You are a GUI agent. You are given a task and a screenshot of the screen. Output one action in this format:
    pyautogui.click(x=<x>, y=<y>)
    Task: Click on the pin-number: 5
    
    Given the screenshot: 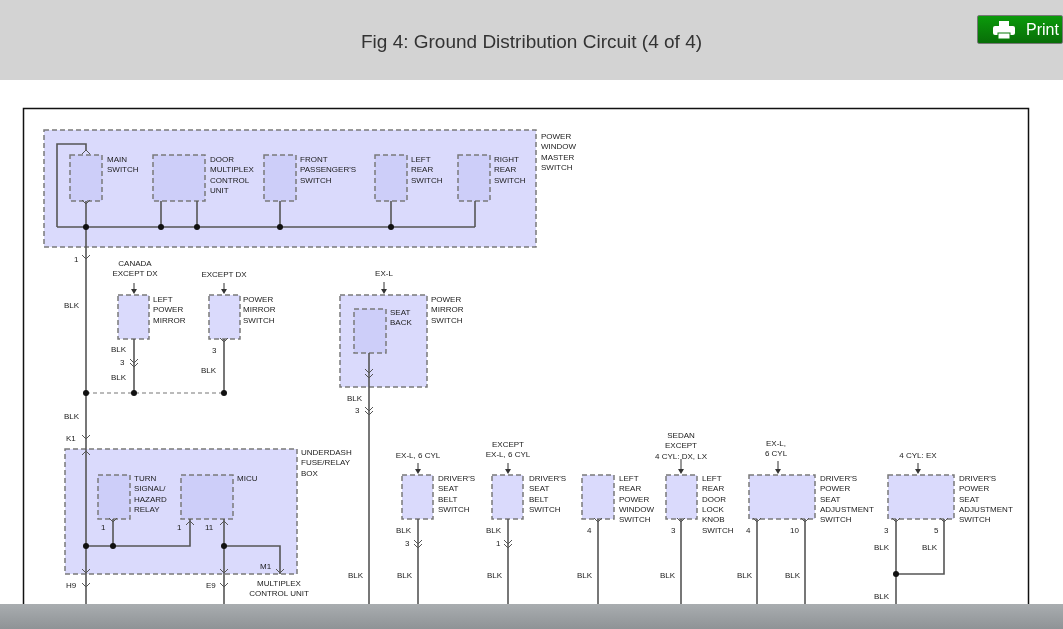 What is the action you would take?
    pyautogui.click(x=936, y=530)
    